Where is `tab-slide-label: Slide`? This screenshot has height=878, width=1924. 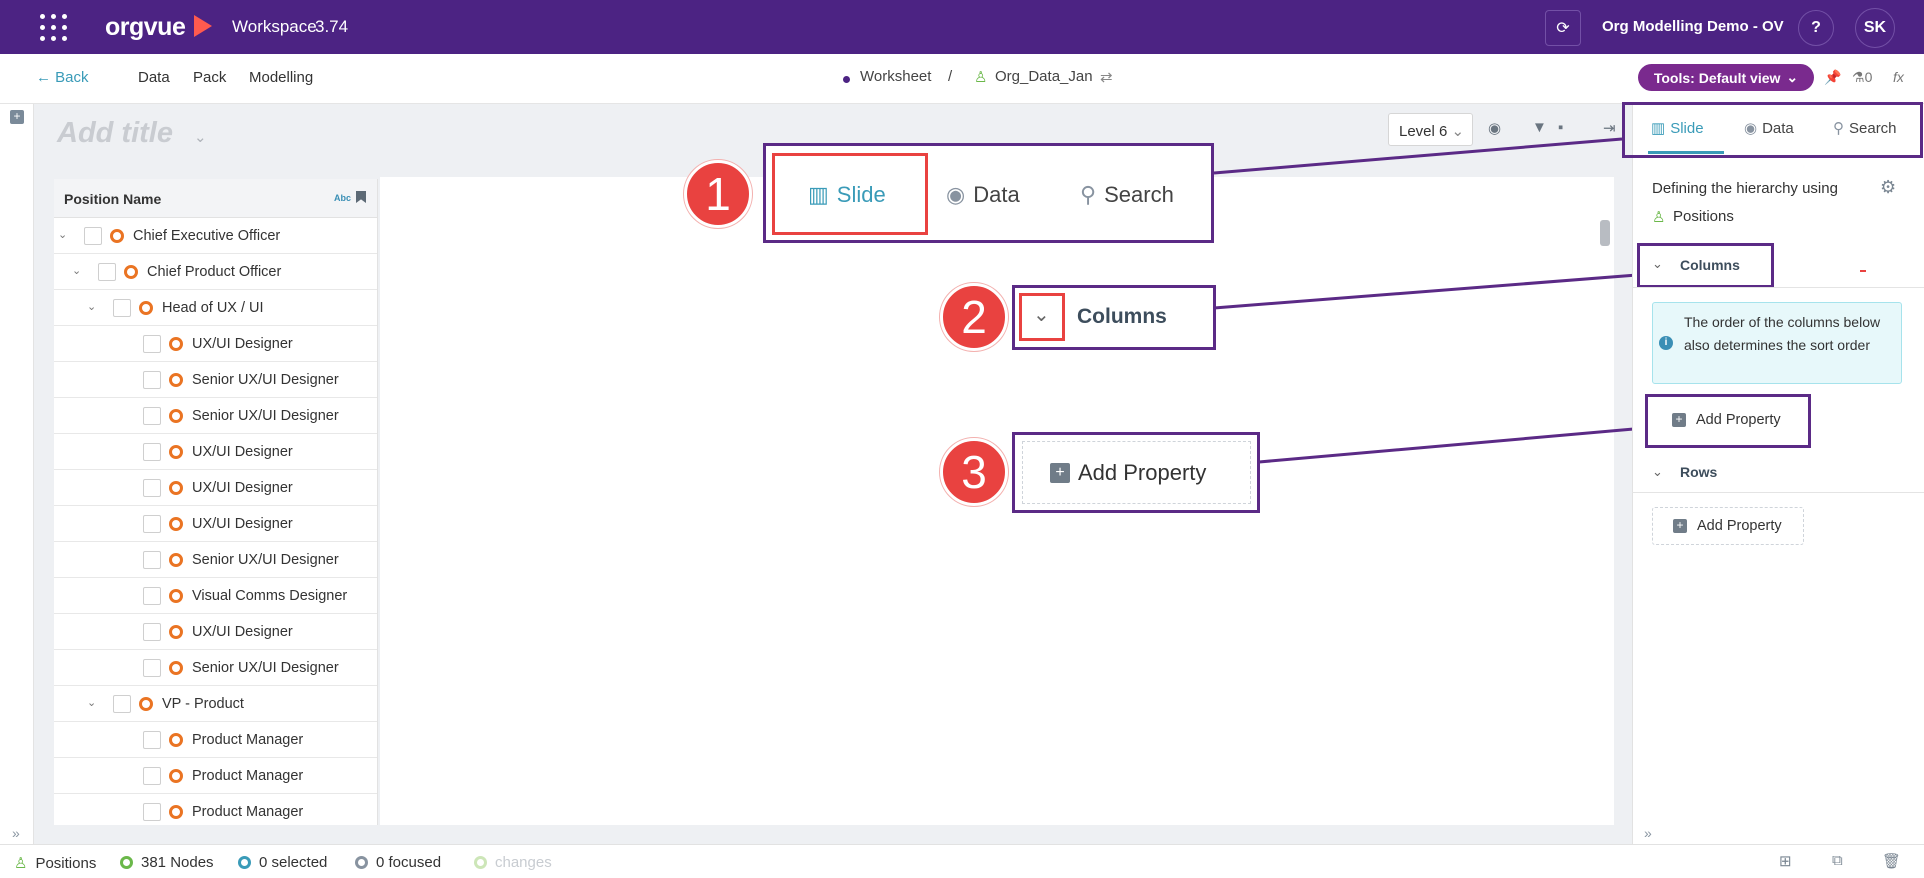
tab-slide-label: Slide is located at coordinates (1687, 128).